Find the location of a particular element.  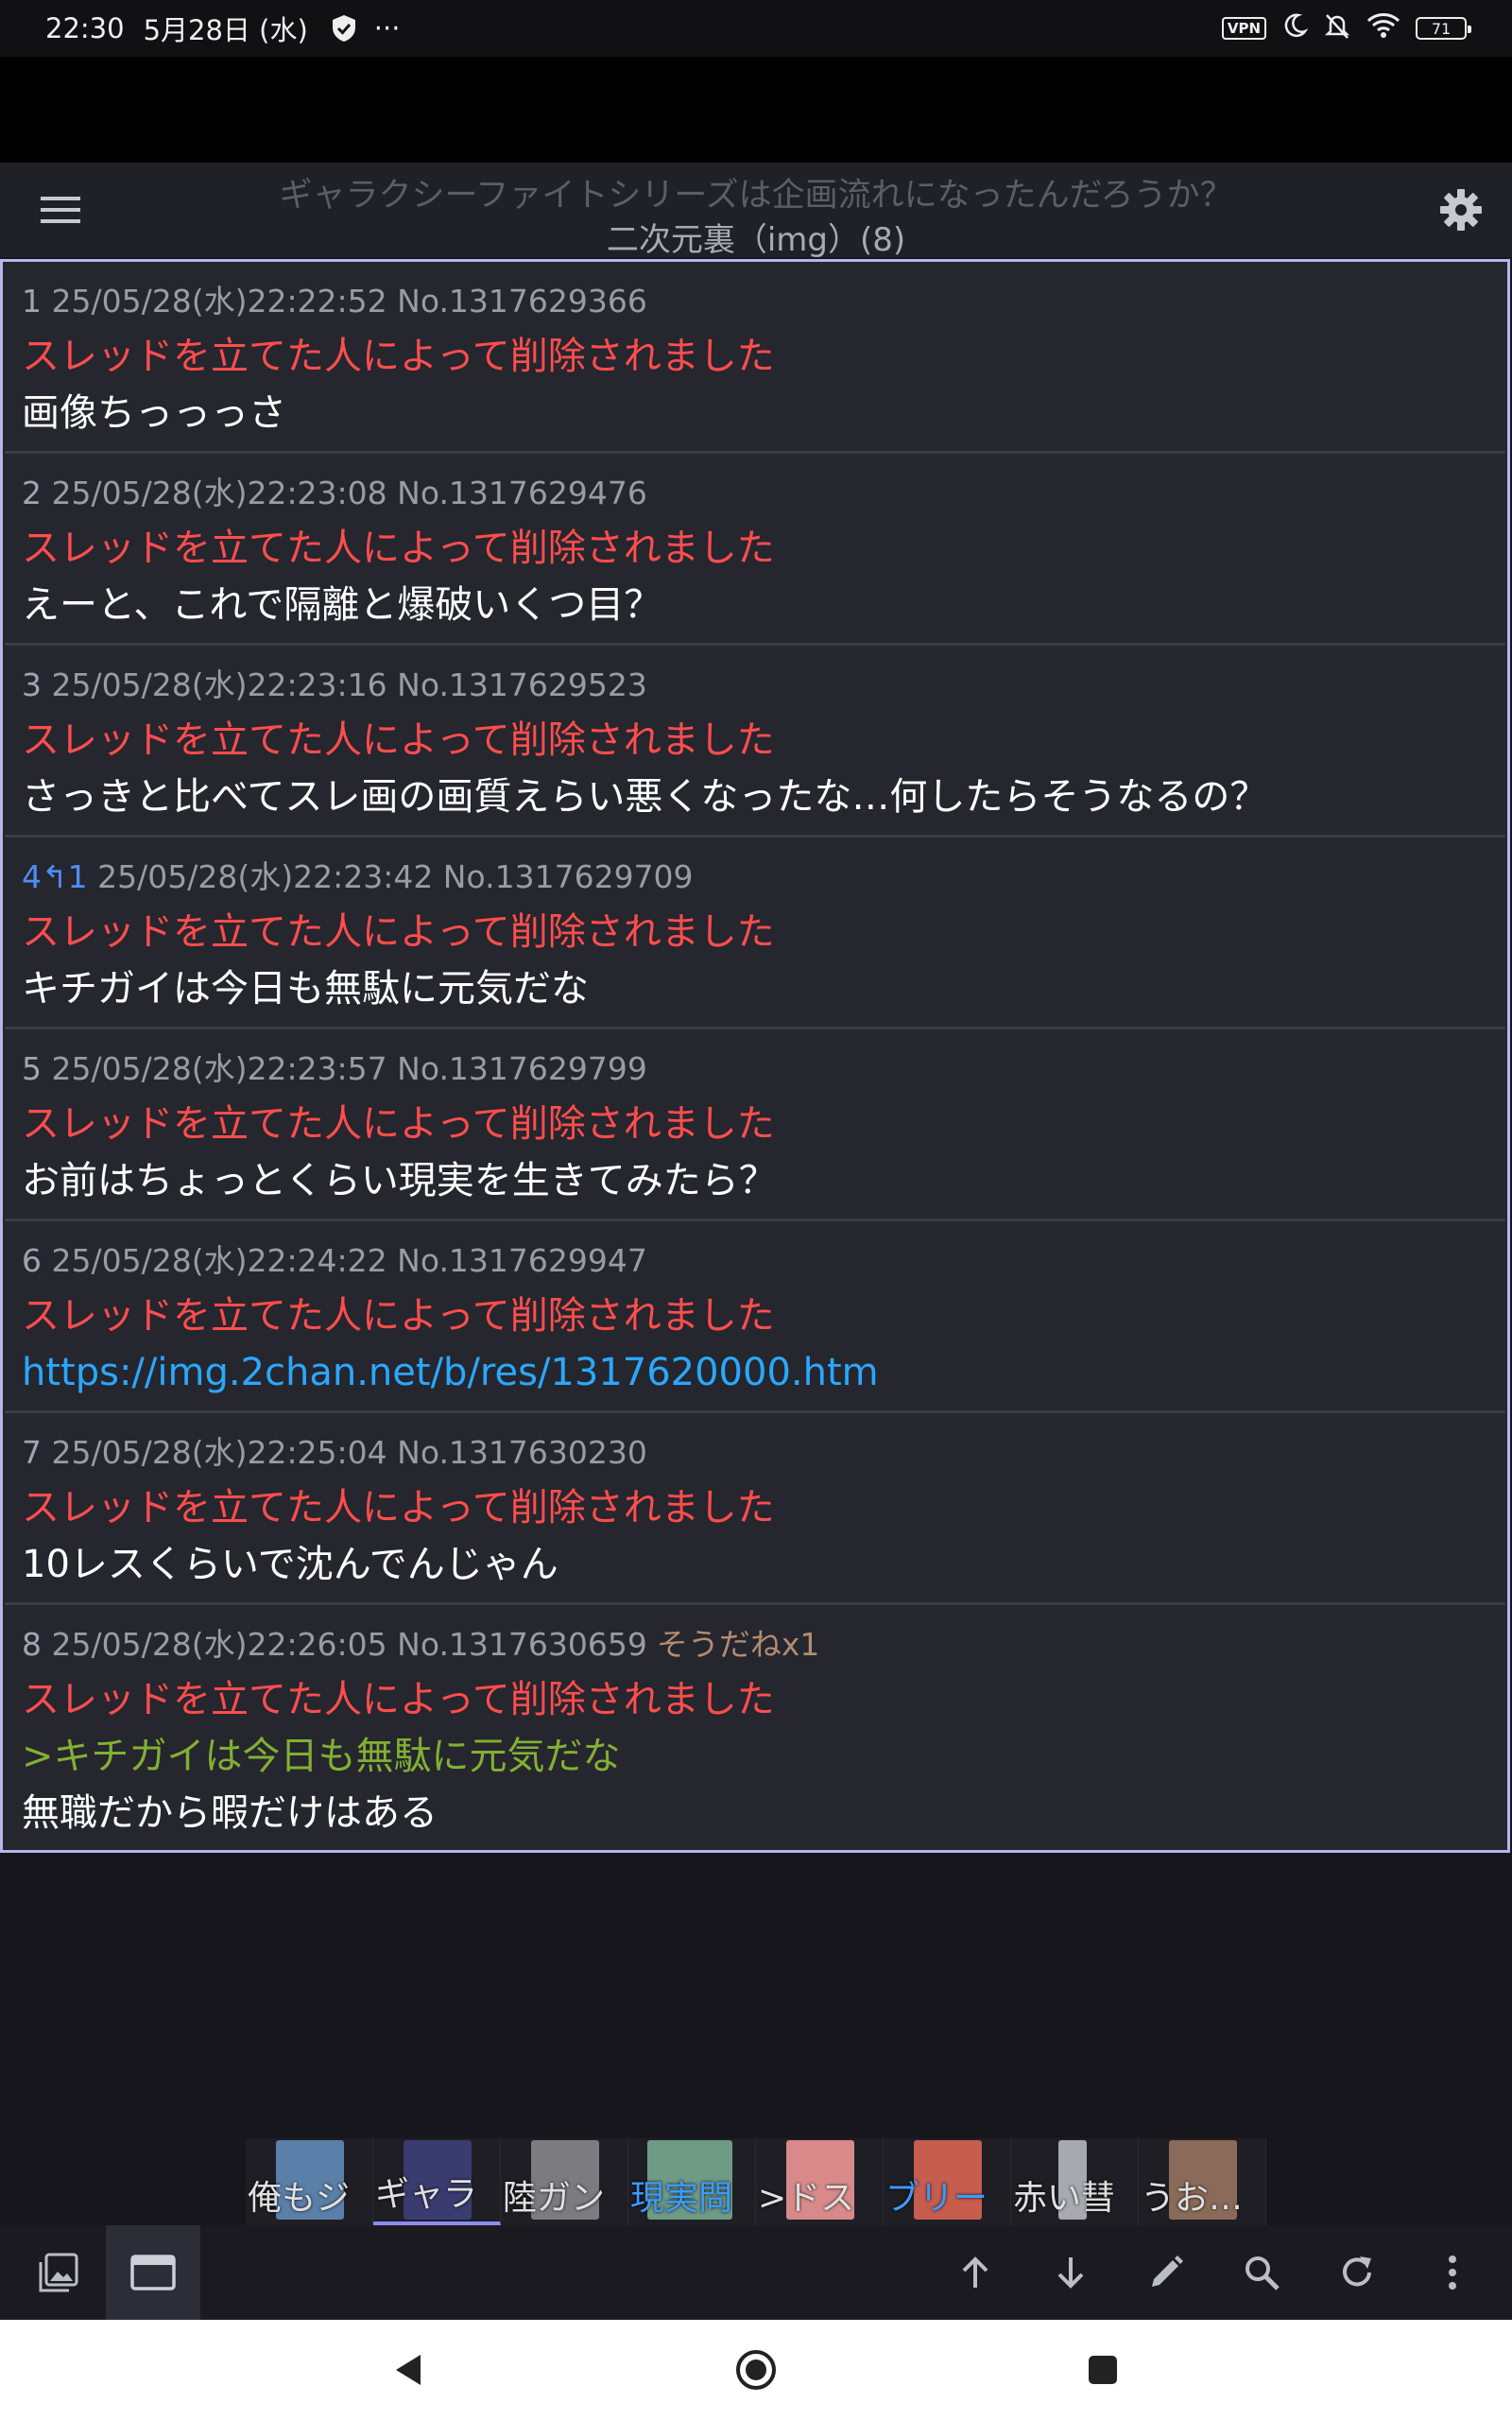

post-datetime-id: 25/05/28(水)22:23:16 No.1317629523 is located at coordinates (344, 685).